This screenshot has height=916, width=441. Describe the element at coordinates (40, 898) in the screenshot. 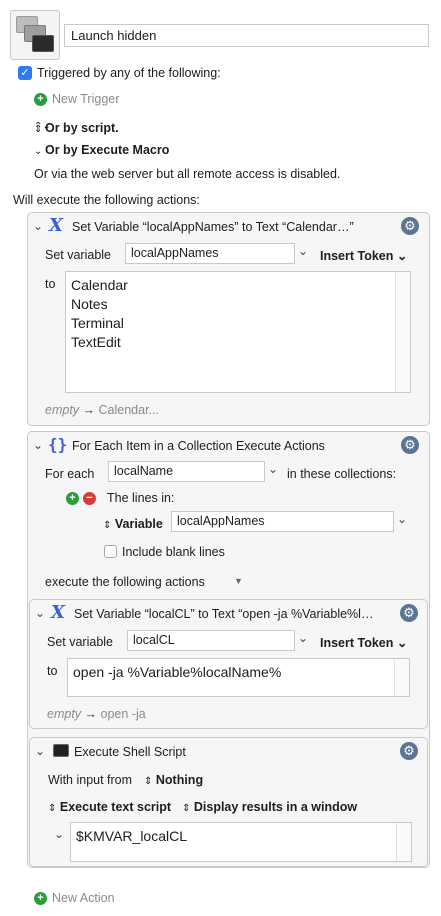

I see `new-action-plus-icon: +` at that location.